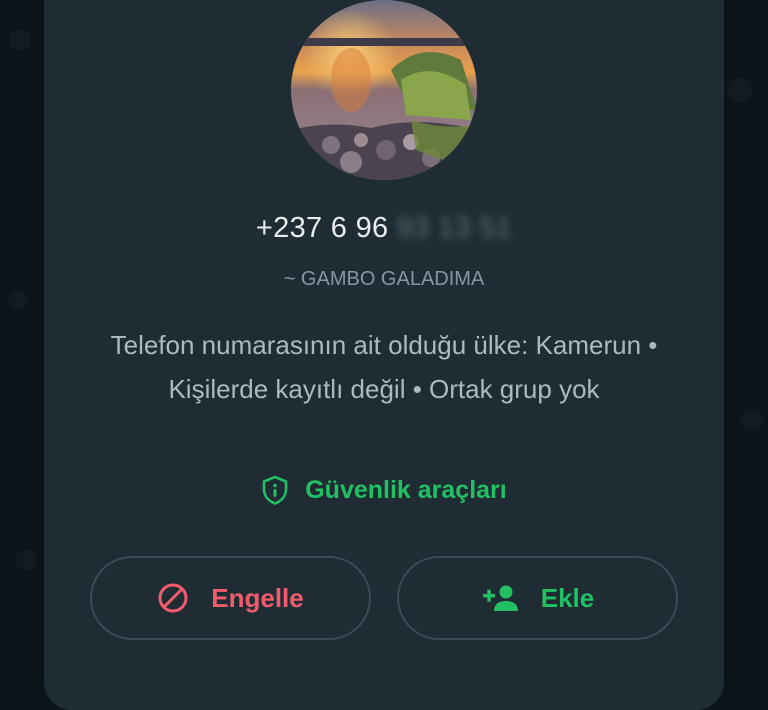  What do you see at coordinates (384, 279) in the screenshot?
I see `contact-push-name: ~ GAMBO GALADIMA` at bounding box center [384, 279].